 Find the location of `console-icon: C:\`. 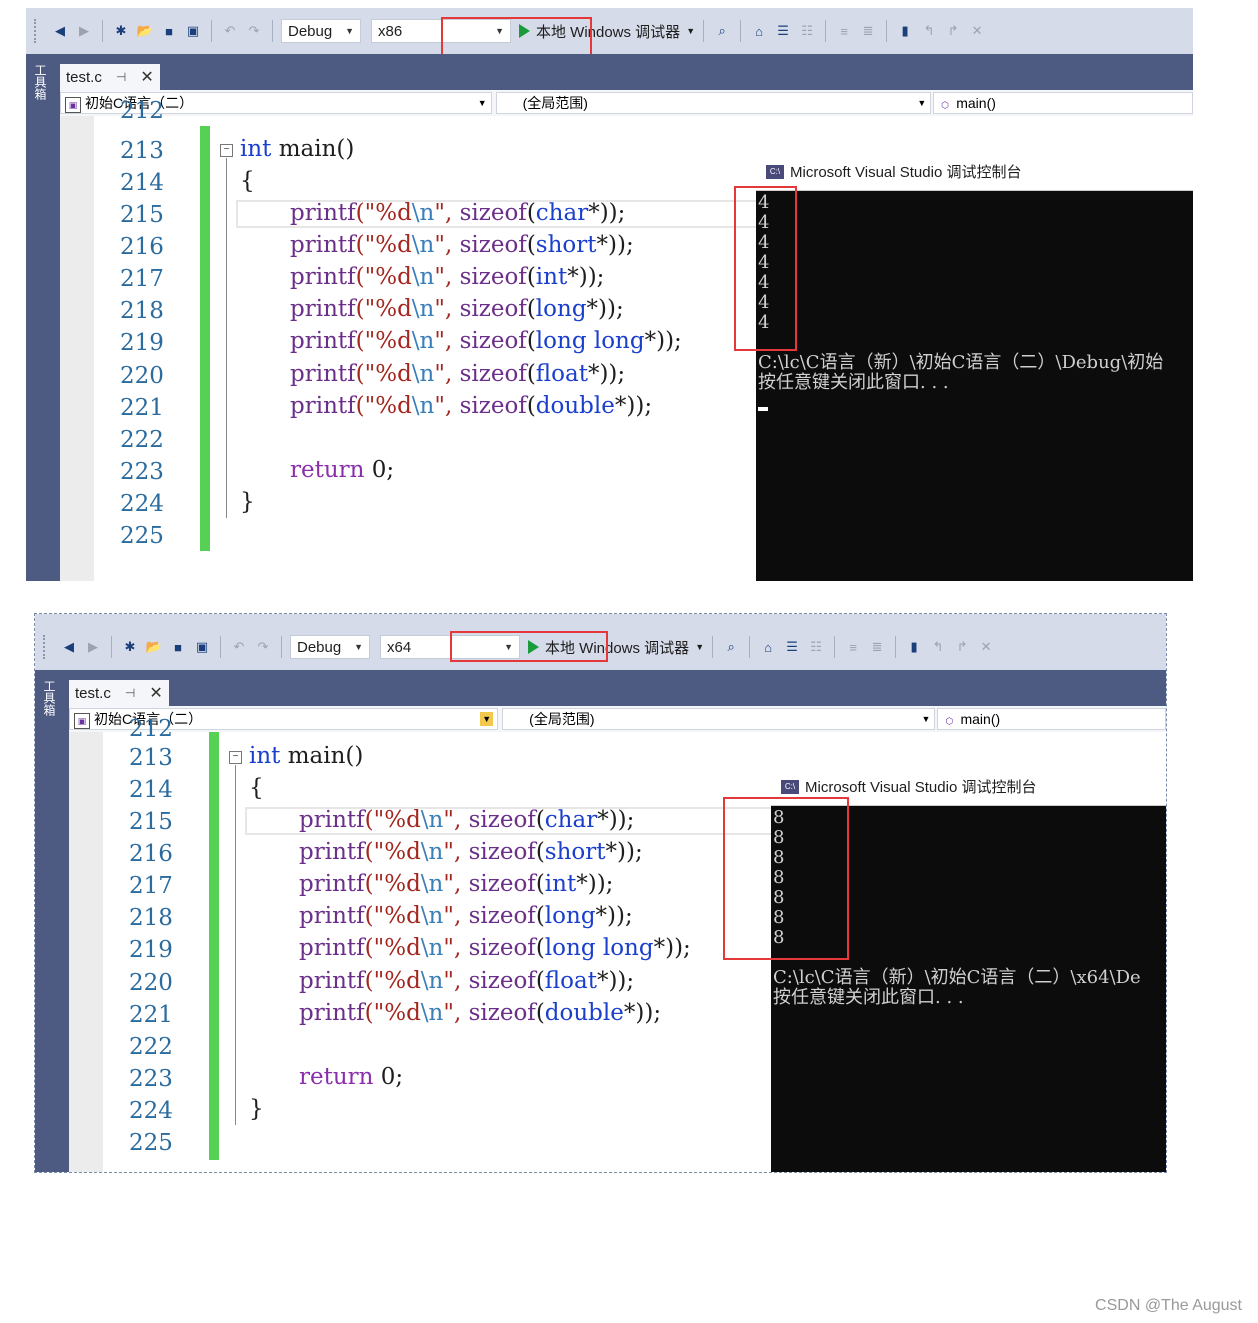

console-icon: C:\ is located at coordinates (775, 171).